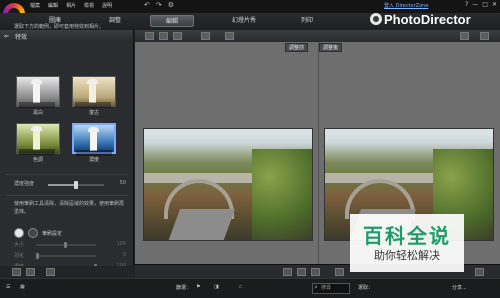 Image resolution: width=500 pixels, height=298 pixels. Describe the element at coordinates (35, 6) in the screenshot. I see `menu-file: 檔案` at that location.